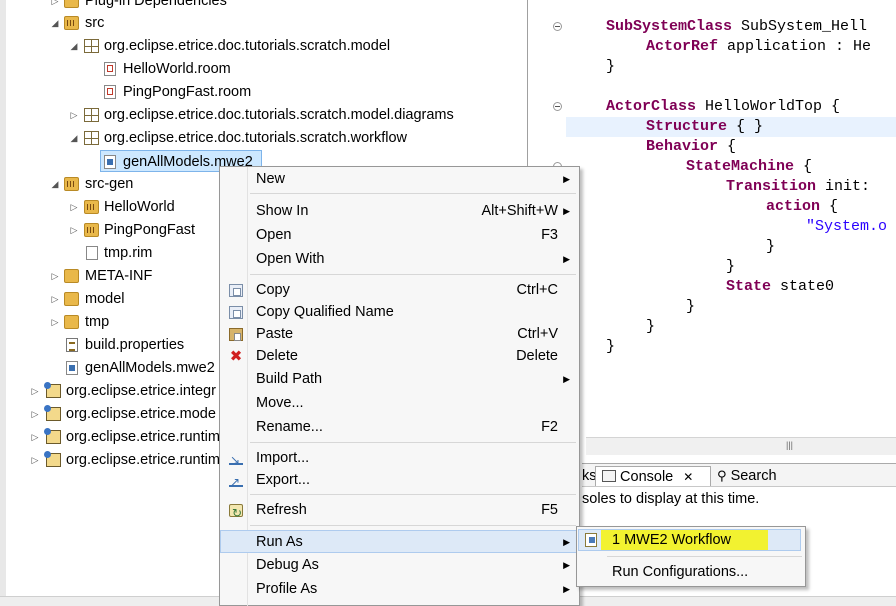  I want to click on menu-item-show-in: Show In Alt+Shift+W ▶, so click(399, 211).